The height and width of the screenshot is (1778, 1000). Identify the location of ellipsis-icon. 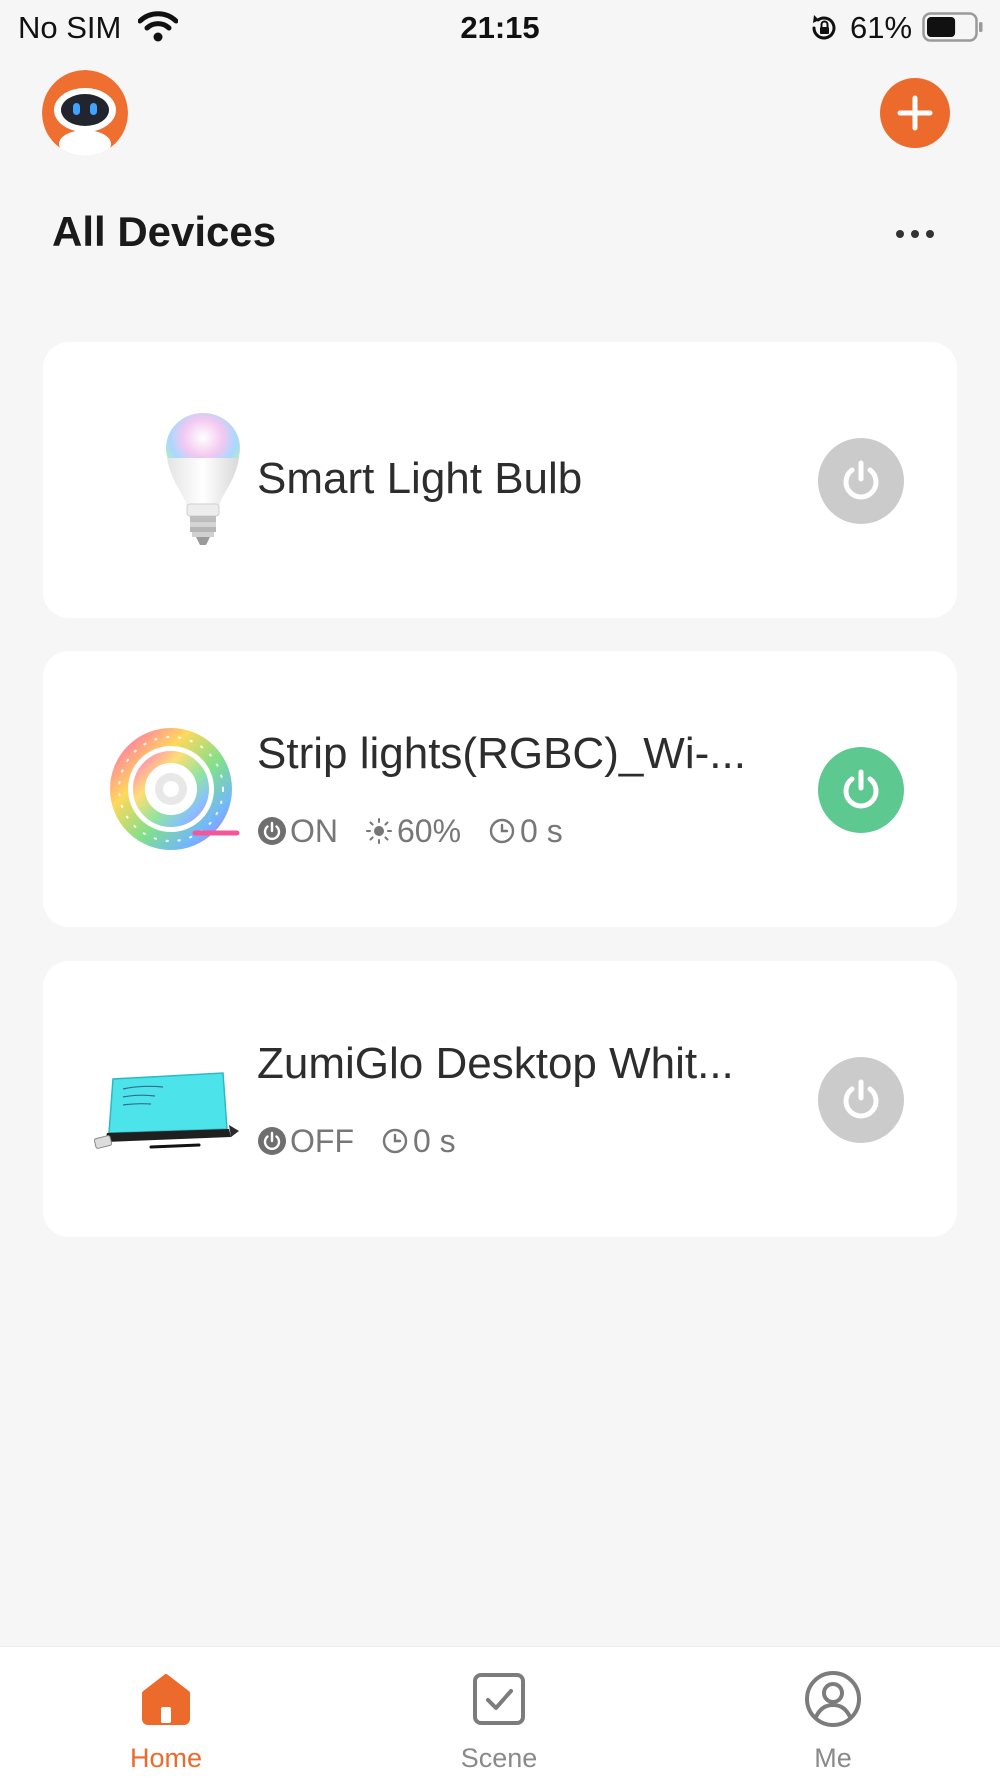
(915, 234).